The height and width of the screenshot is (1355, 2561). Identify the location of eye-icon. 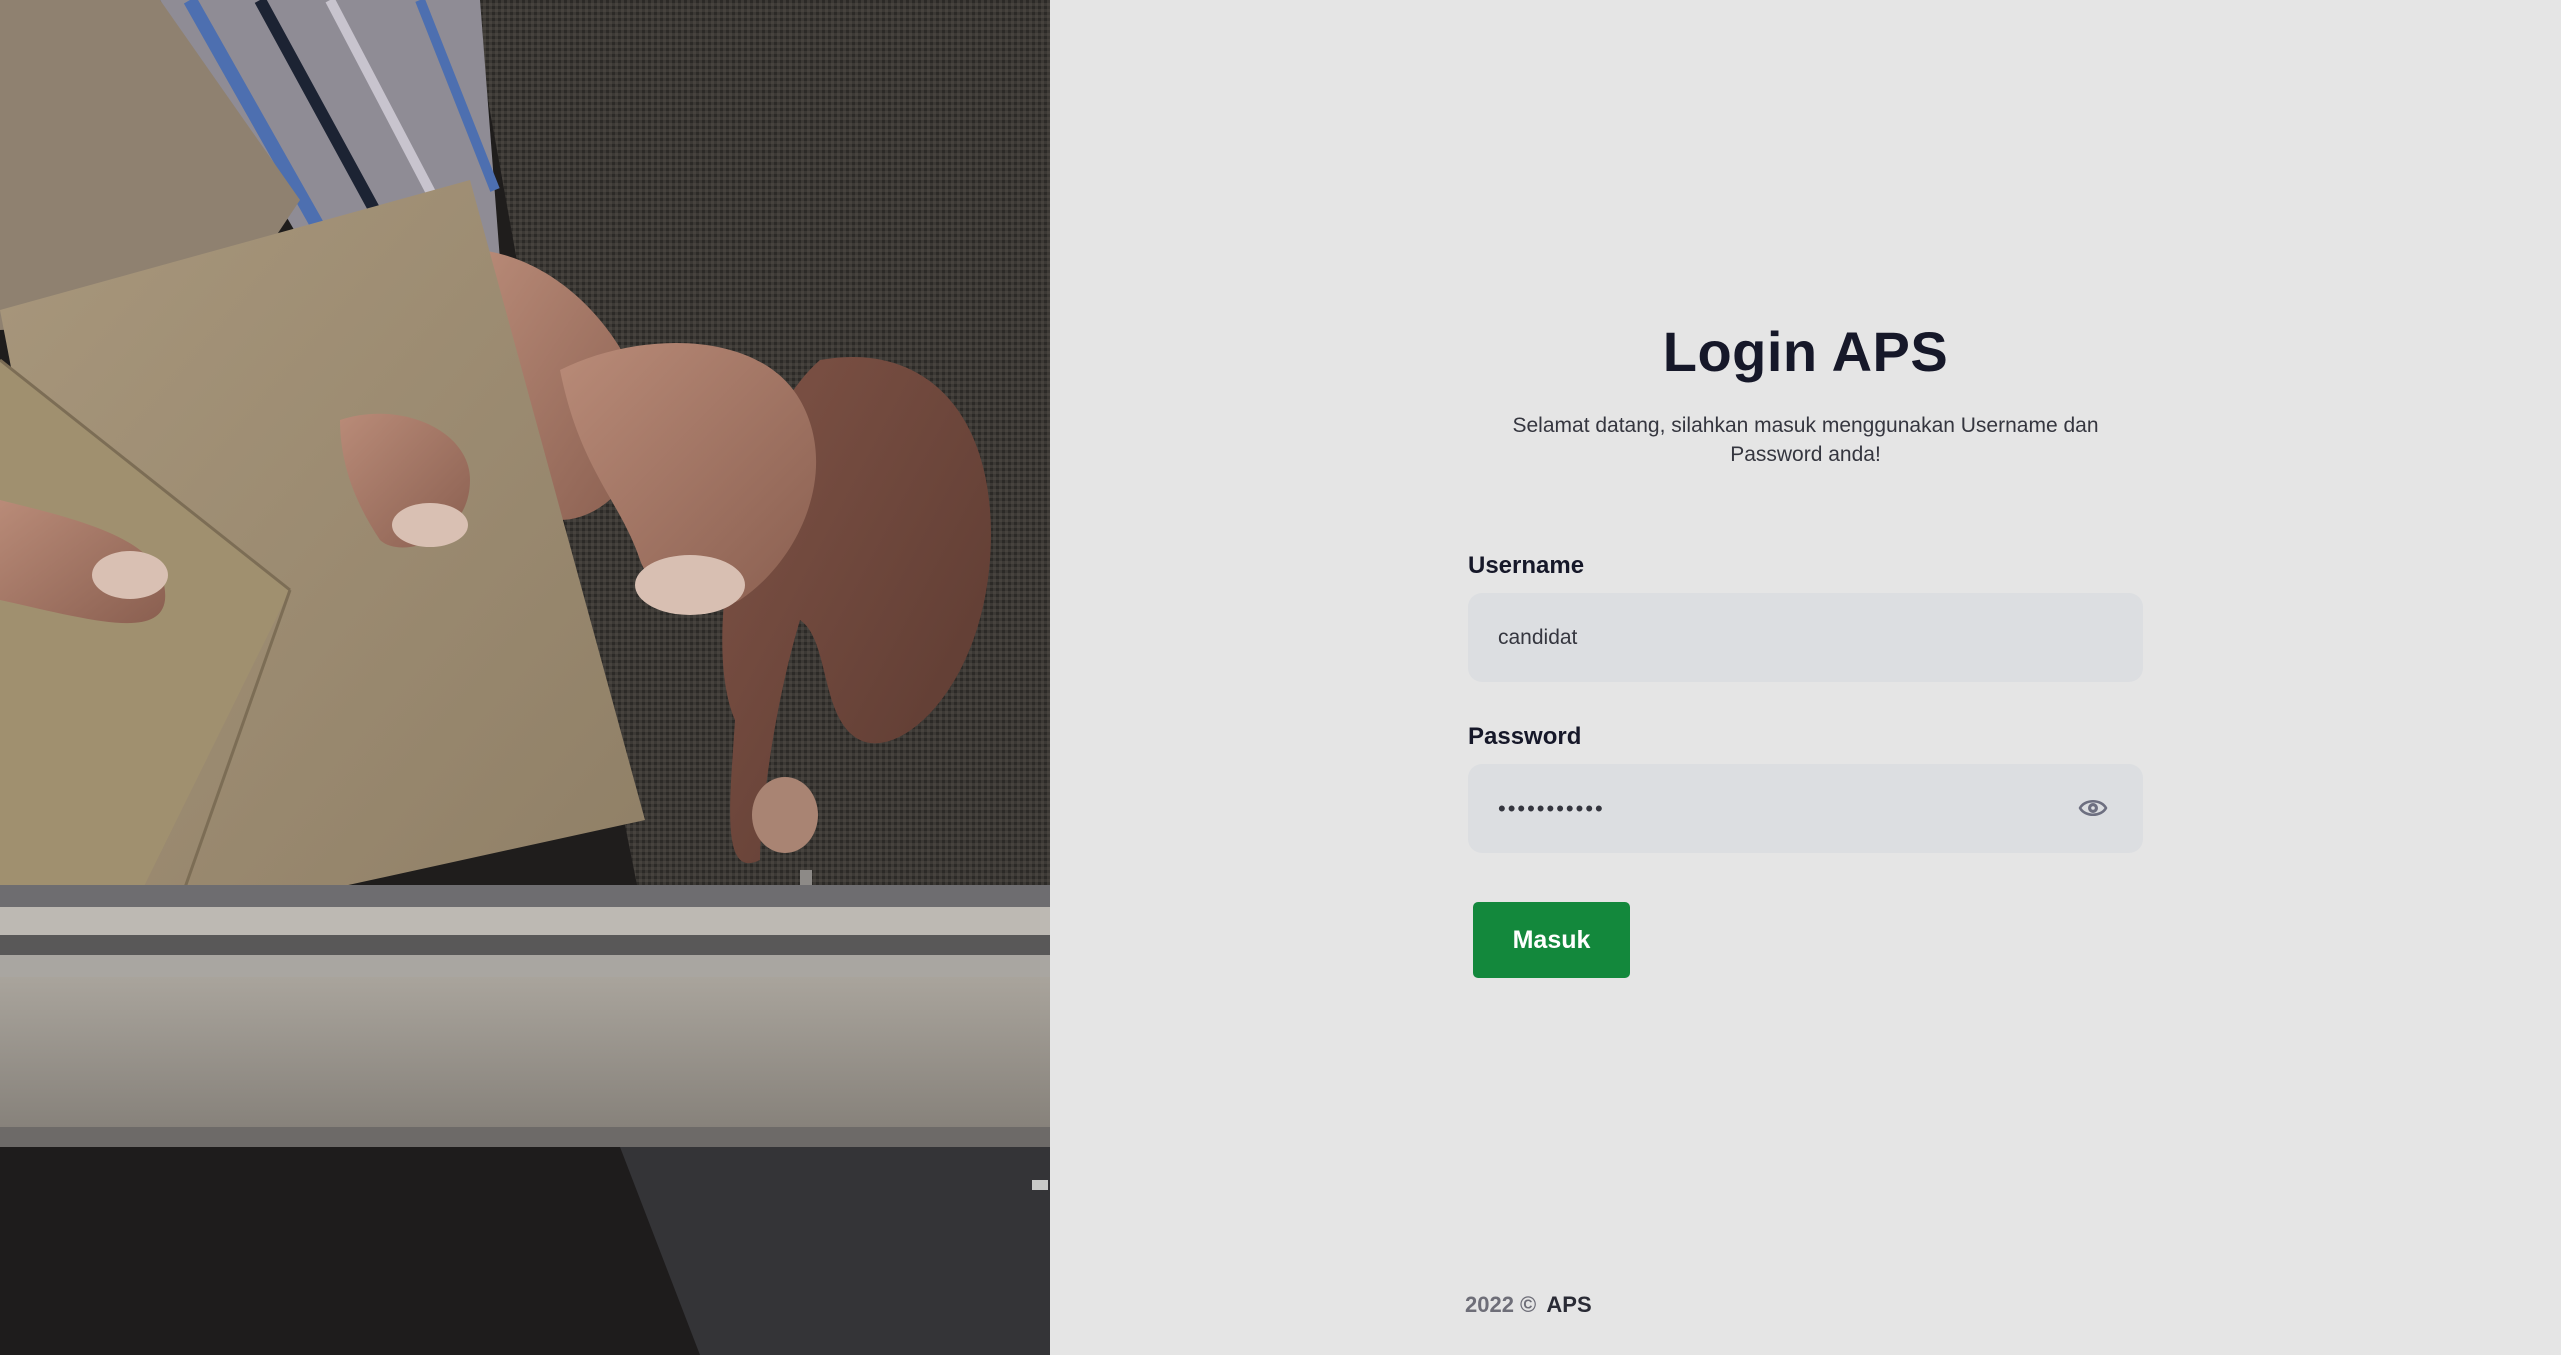
(2093, 808).